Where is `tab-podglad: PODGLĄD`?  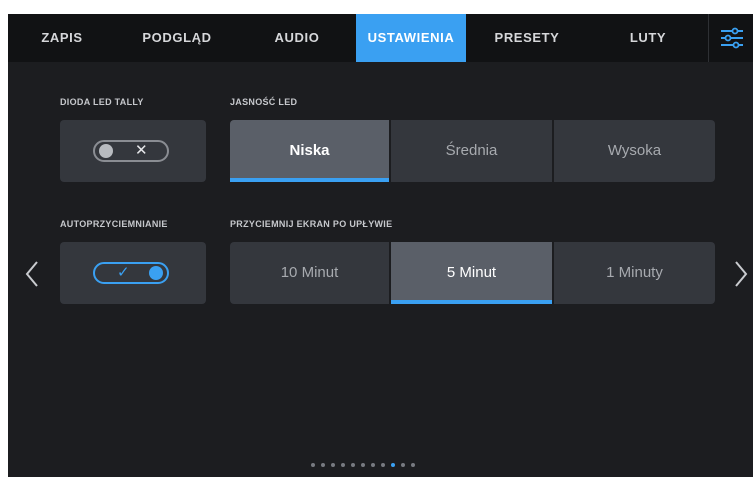 tab-podglad: PODGLĄD is located at coordinates (177, 38).